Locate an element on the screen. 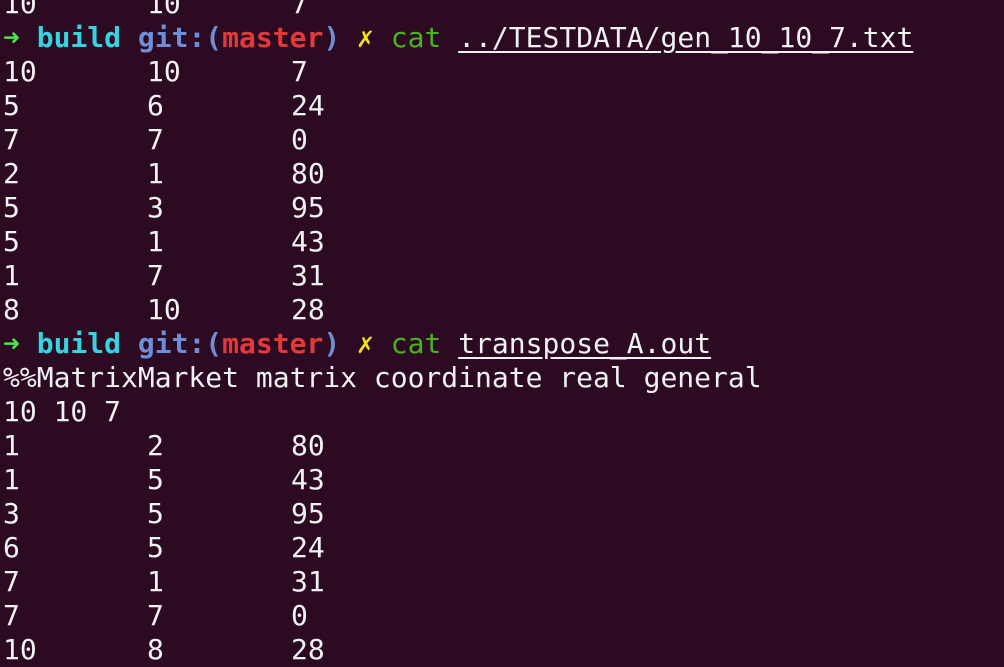 Image resolution: width=1004 pixels, height=667 pixels. output-row: 1 5 43 is located at coordinates (503, 480).